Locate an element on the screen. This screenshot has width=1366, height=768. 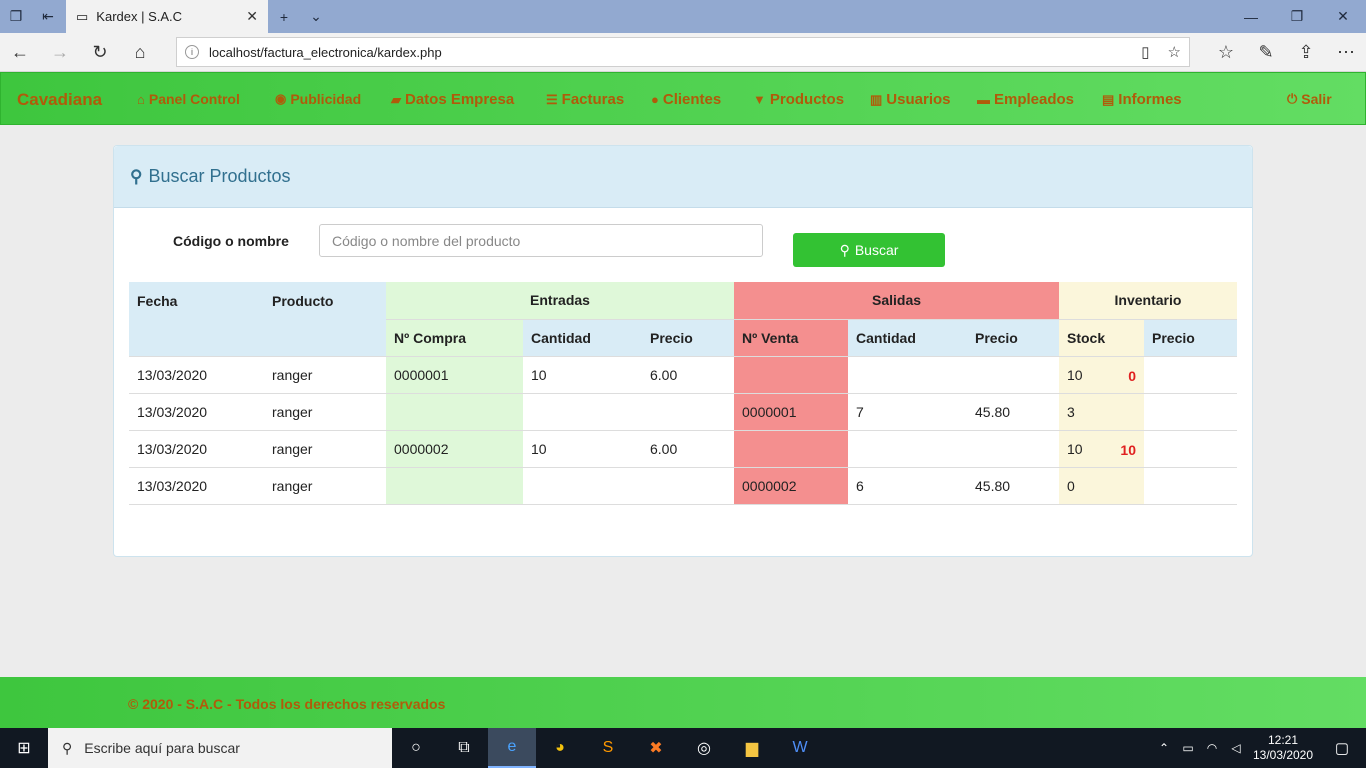
search-button-icon: ⚲ is located at coordinates (844, 249).